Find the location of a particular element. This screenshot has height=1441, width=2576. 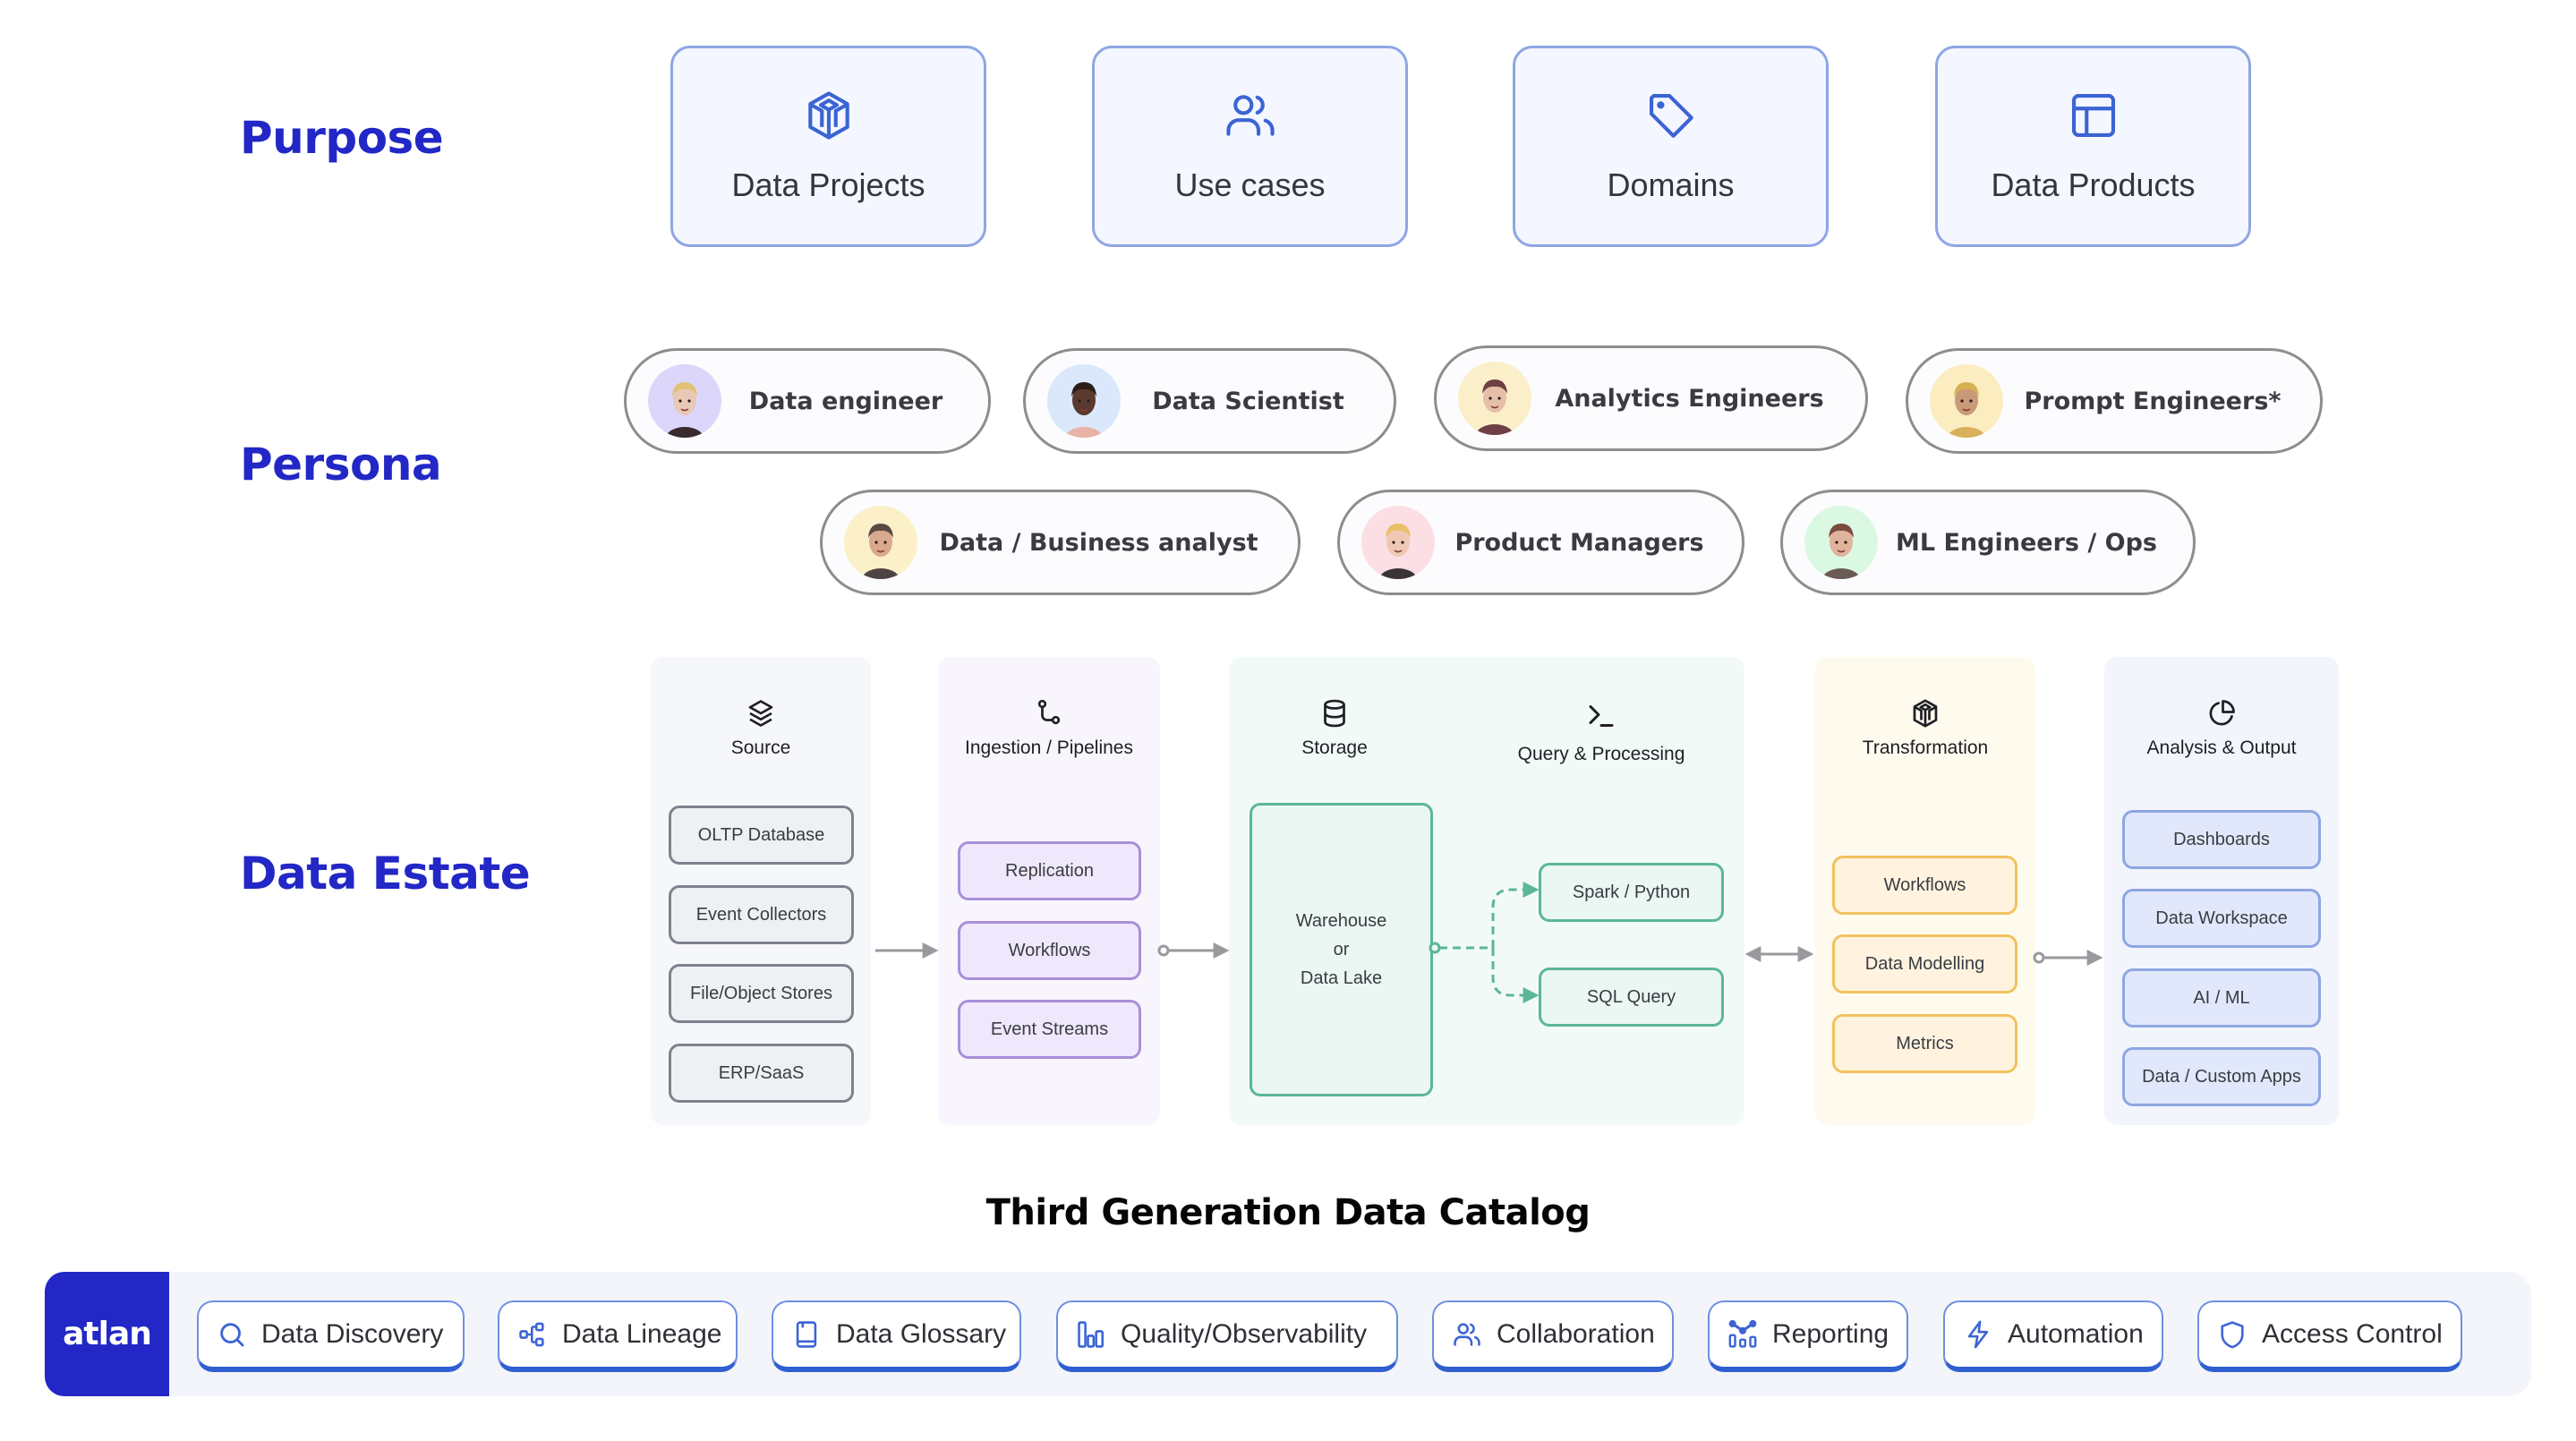

bar-chart-icon is located at coordinates (1091, 1334).